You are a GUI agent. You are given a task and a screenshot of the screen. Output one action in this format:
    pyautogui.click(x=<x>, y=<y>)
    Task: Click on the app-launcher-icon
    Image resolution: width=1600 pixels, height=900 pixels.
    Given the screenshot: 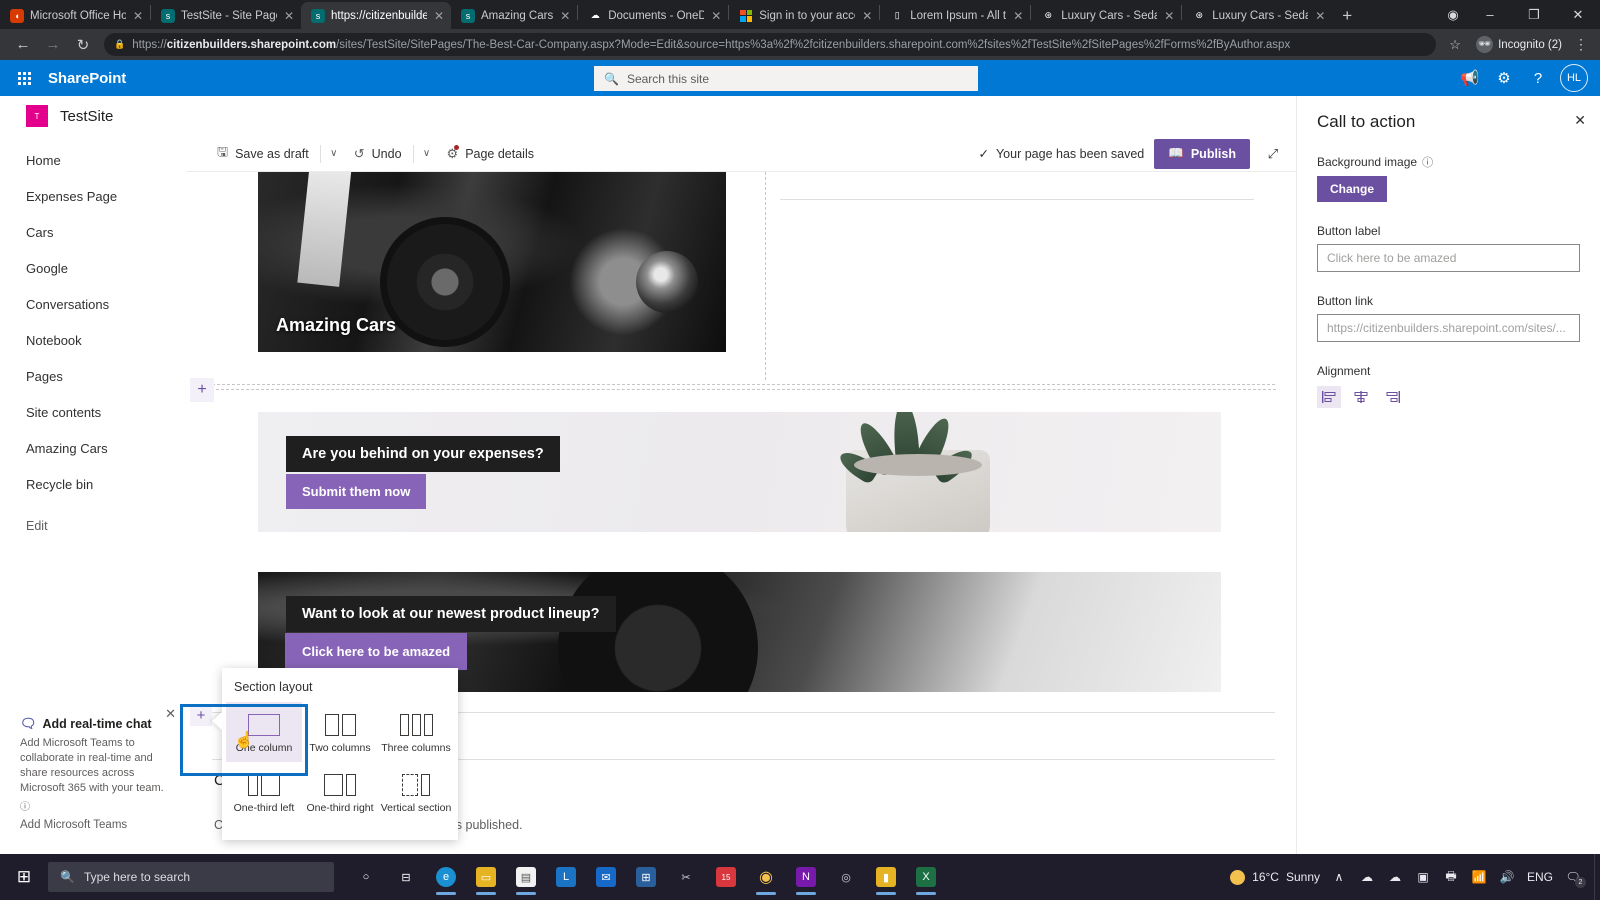 What is the action you would take?
    pyautogui.click(x=24, y=78)
    